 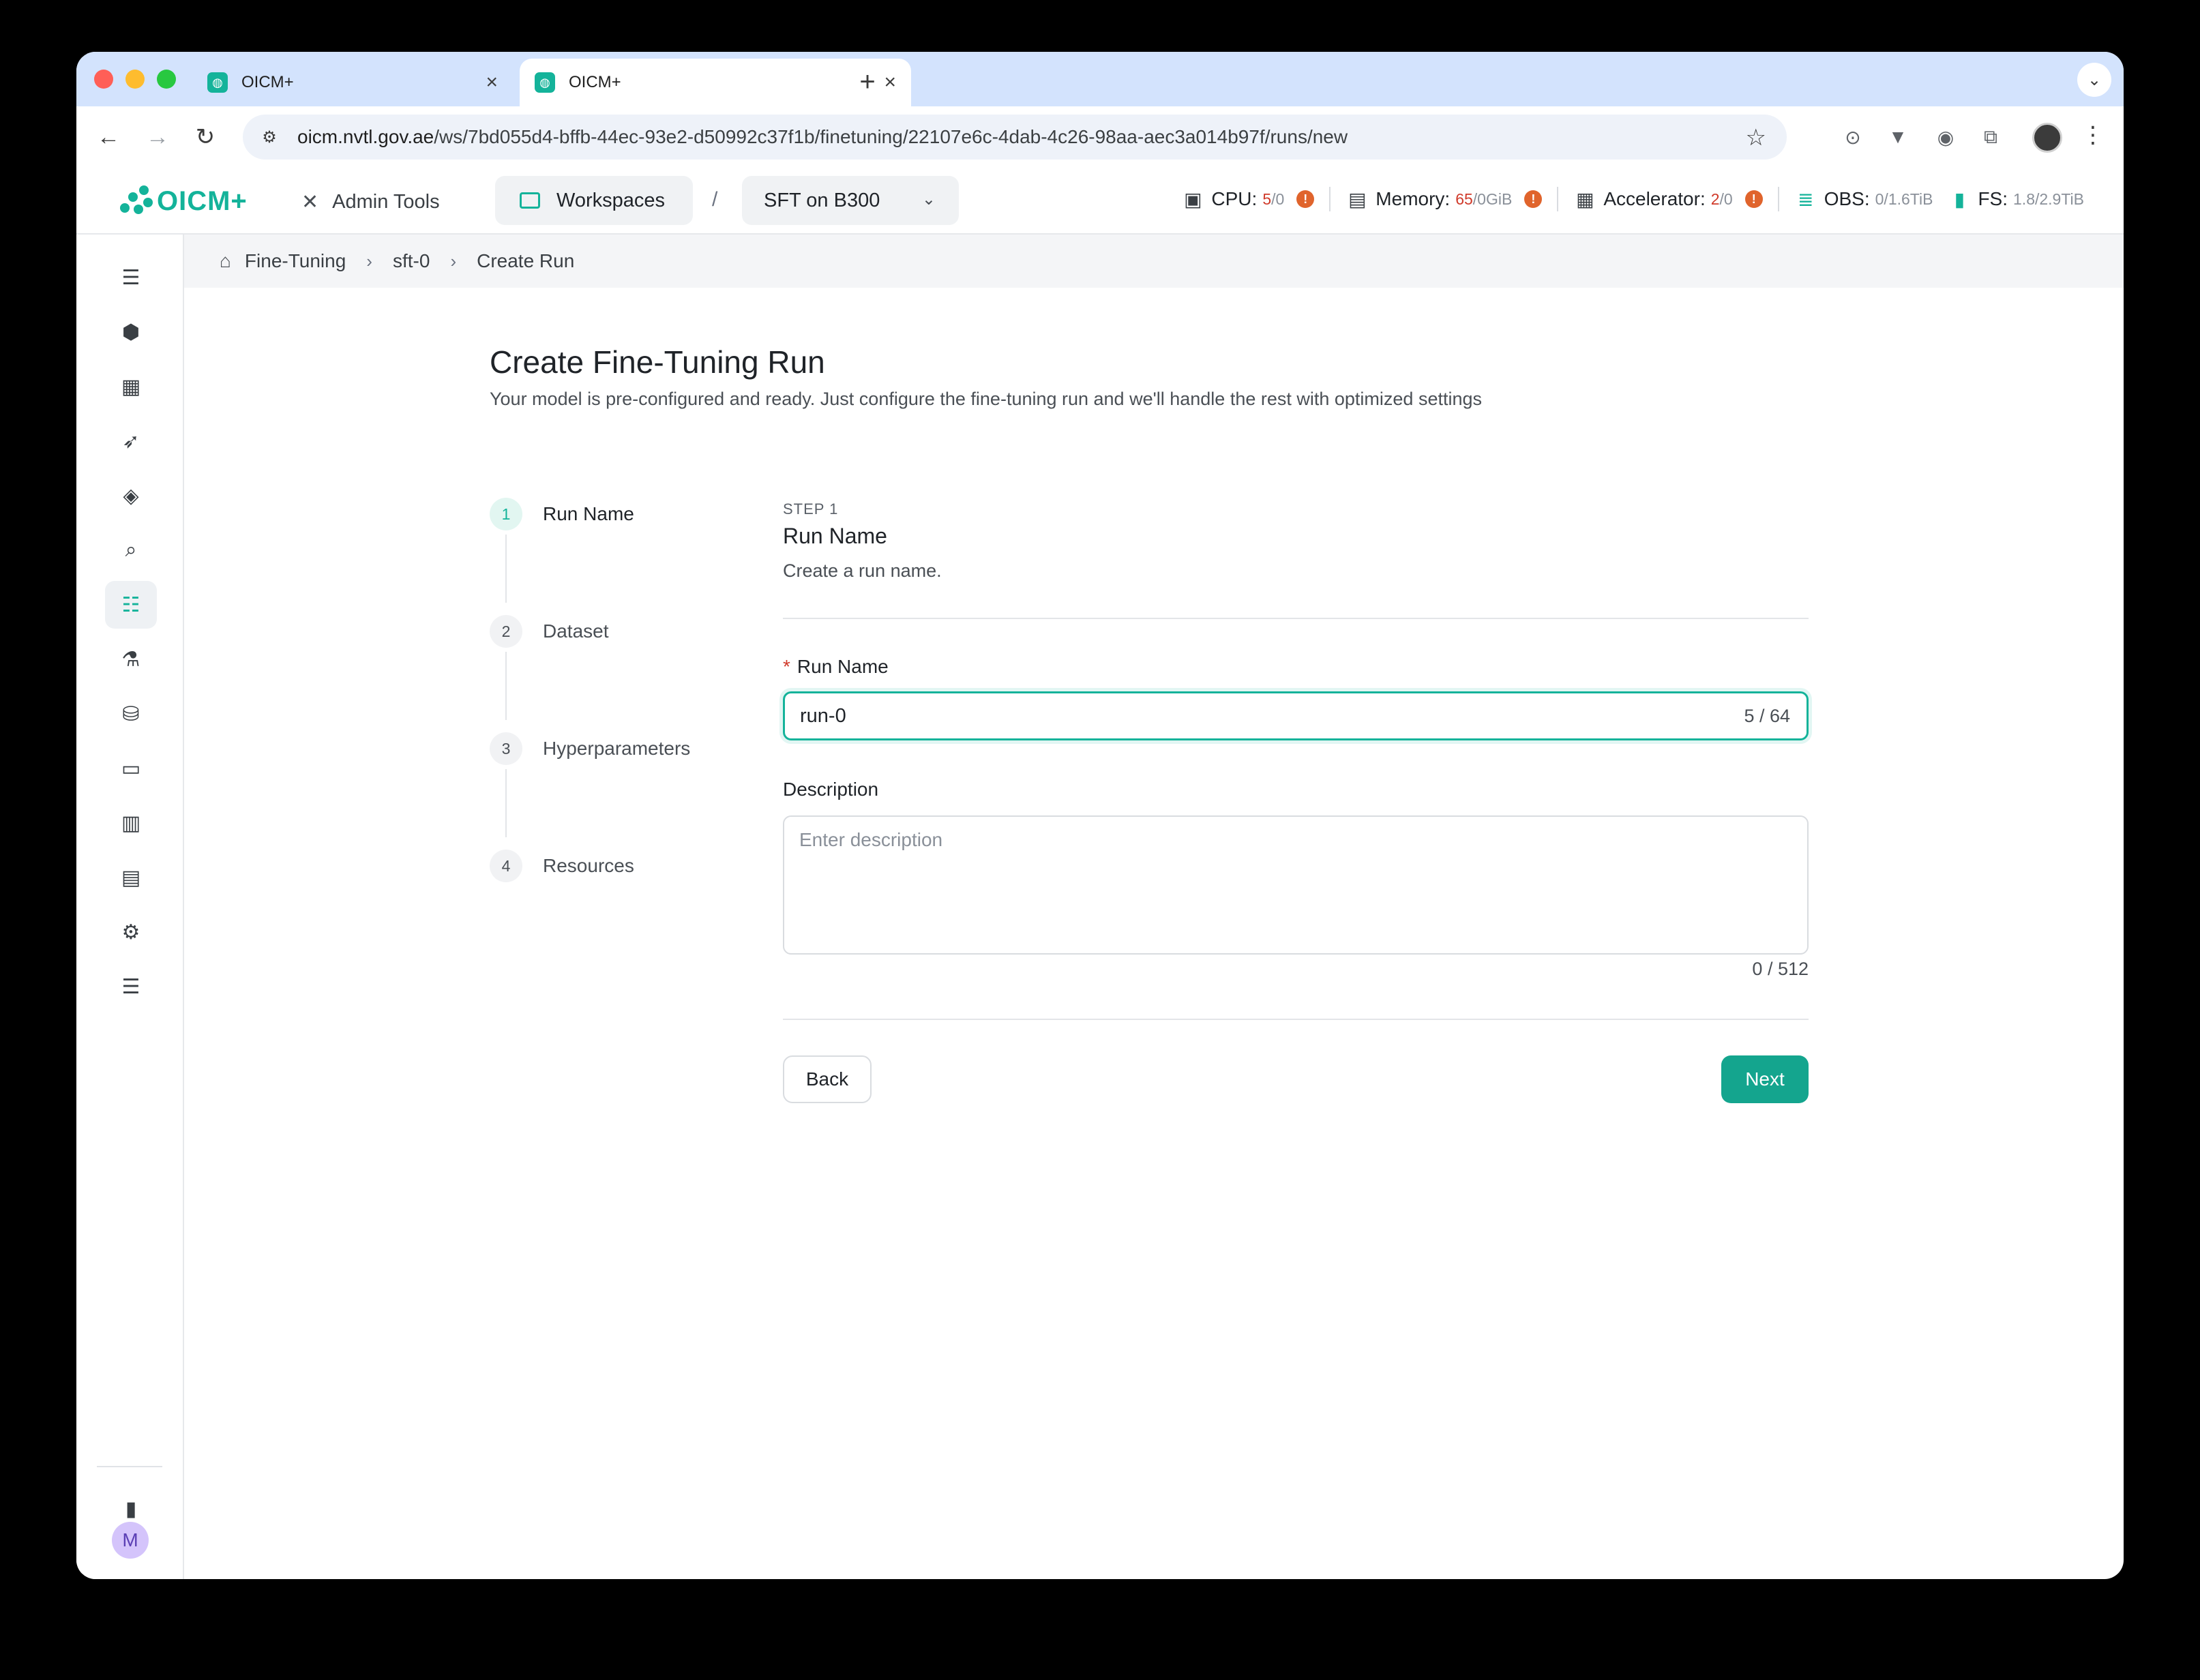 What do you see at coordinates (411, 261) in the screenshot?
I see `breadcrumb-sft-0: sft-0` at bounding box center [411, 261].